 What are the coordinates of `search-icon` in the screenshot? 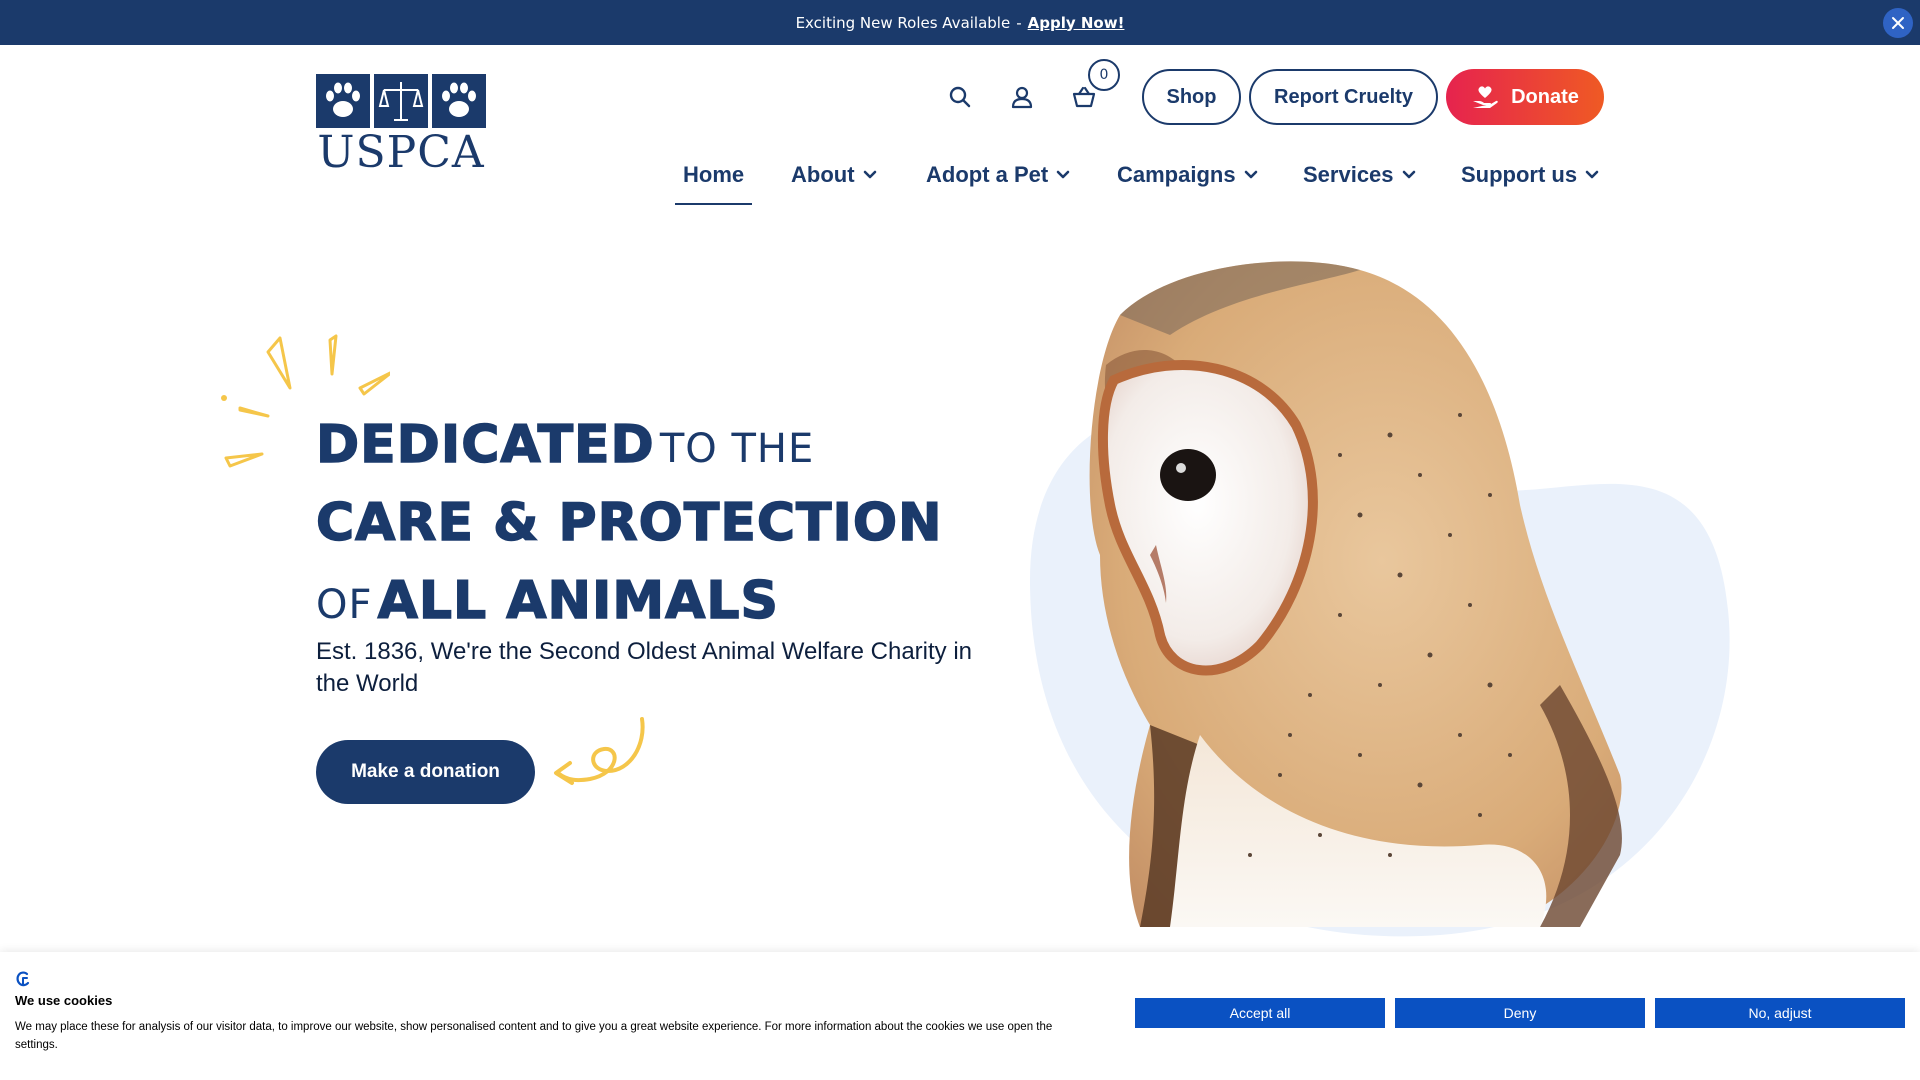 It's located at (960, 97).